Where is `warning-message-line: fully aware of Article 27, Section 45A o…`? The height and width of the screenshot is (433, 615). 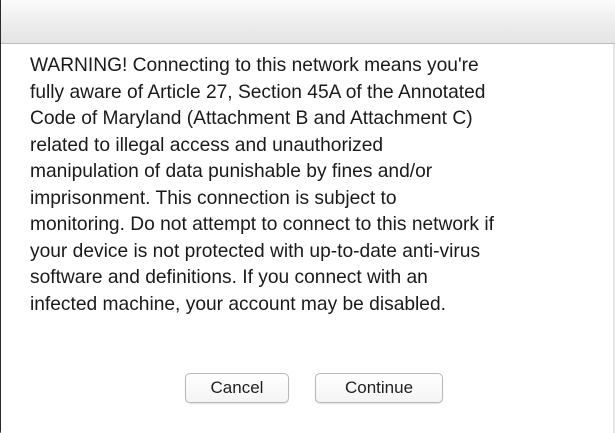
warning-message-line: fully aware of Article 27, Section 45A o… is located at coordinates (258, 92).